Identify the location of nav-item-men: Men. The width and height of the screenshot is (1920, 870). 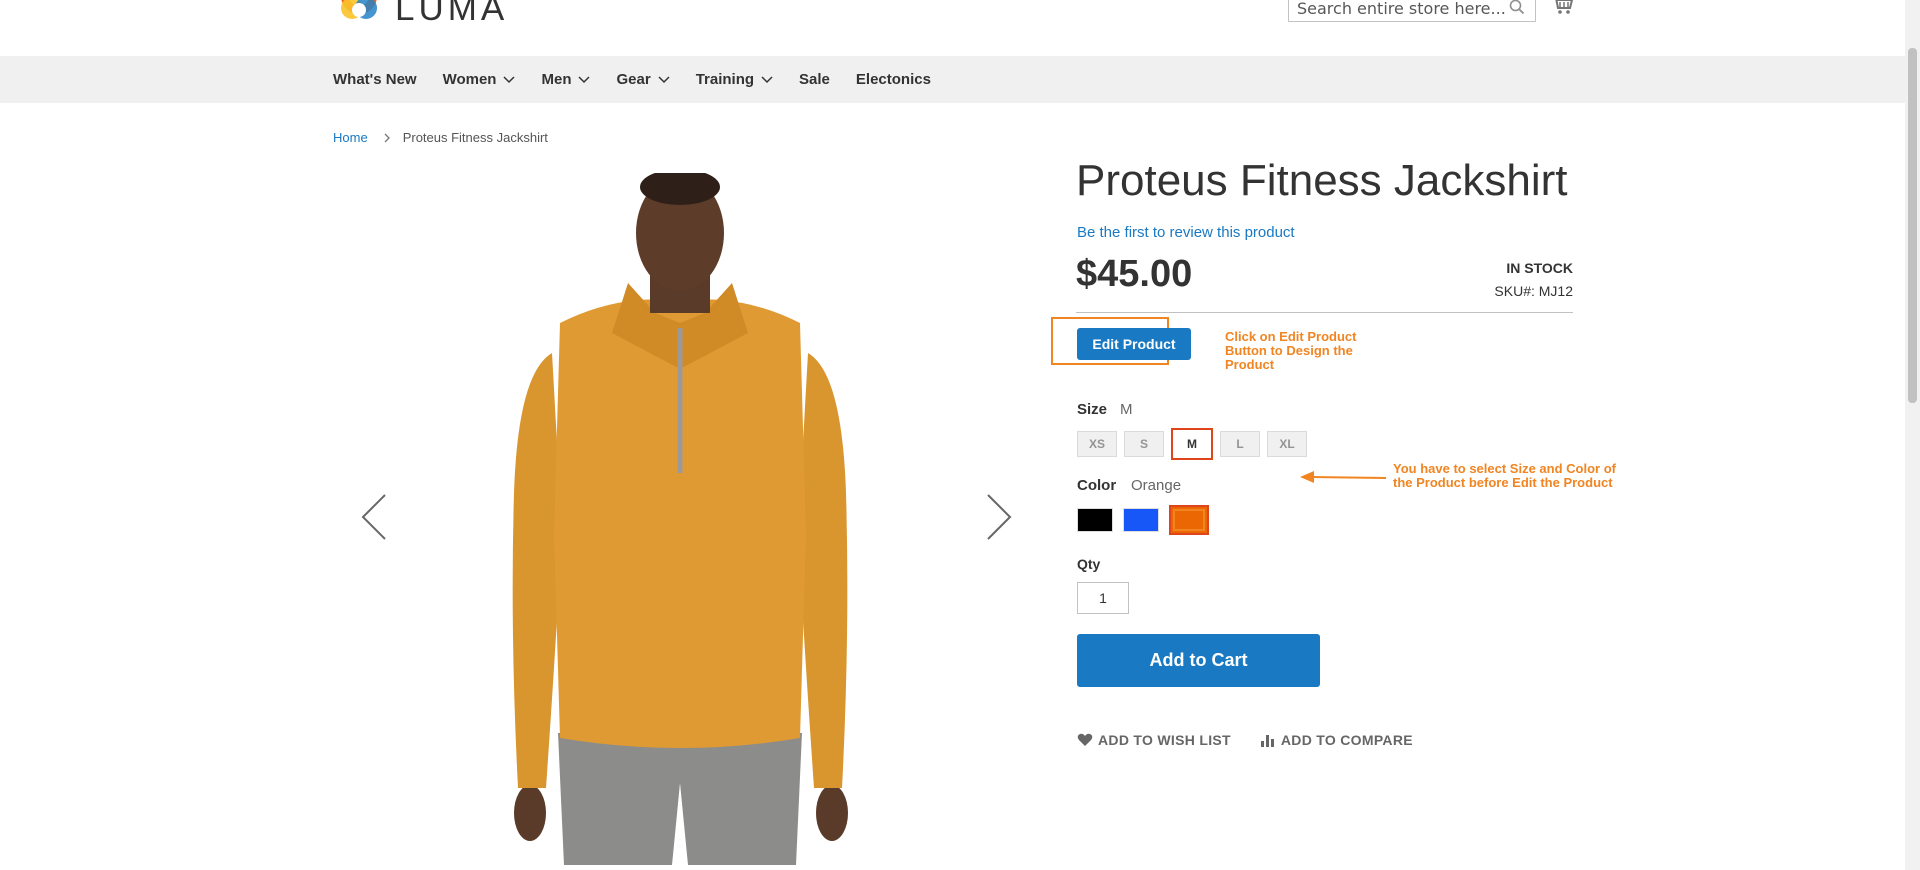
(566, 79).